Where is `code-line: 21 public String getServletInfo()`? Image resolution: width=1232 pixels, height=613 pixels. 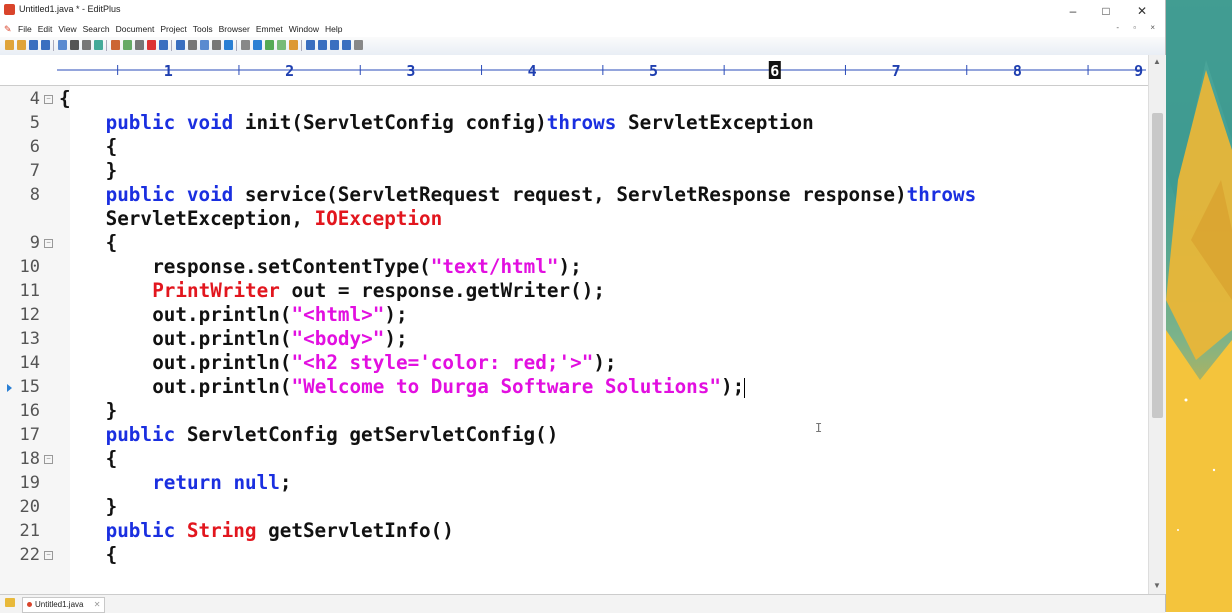
code-line: 21 public String getServletInfo() is located at coordinates (574, 531).